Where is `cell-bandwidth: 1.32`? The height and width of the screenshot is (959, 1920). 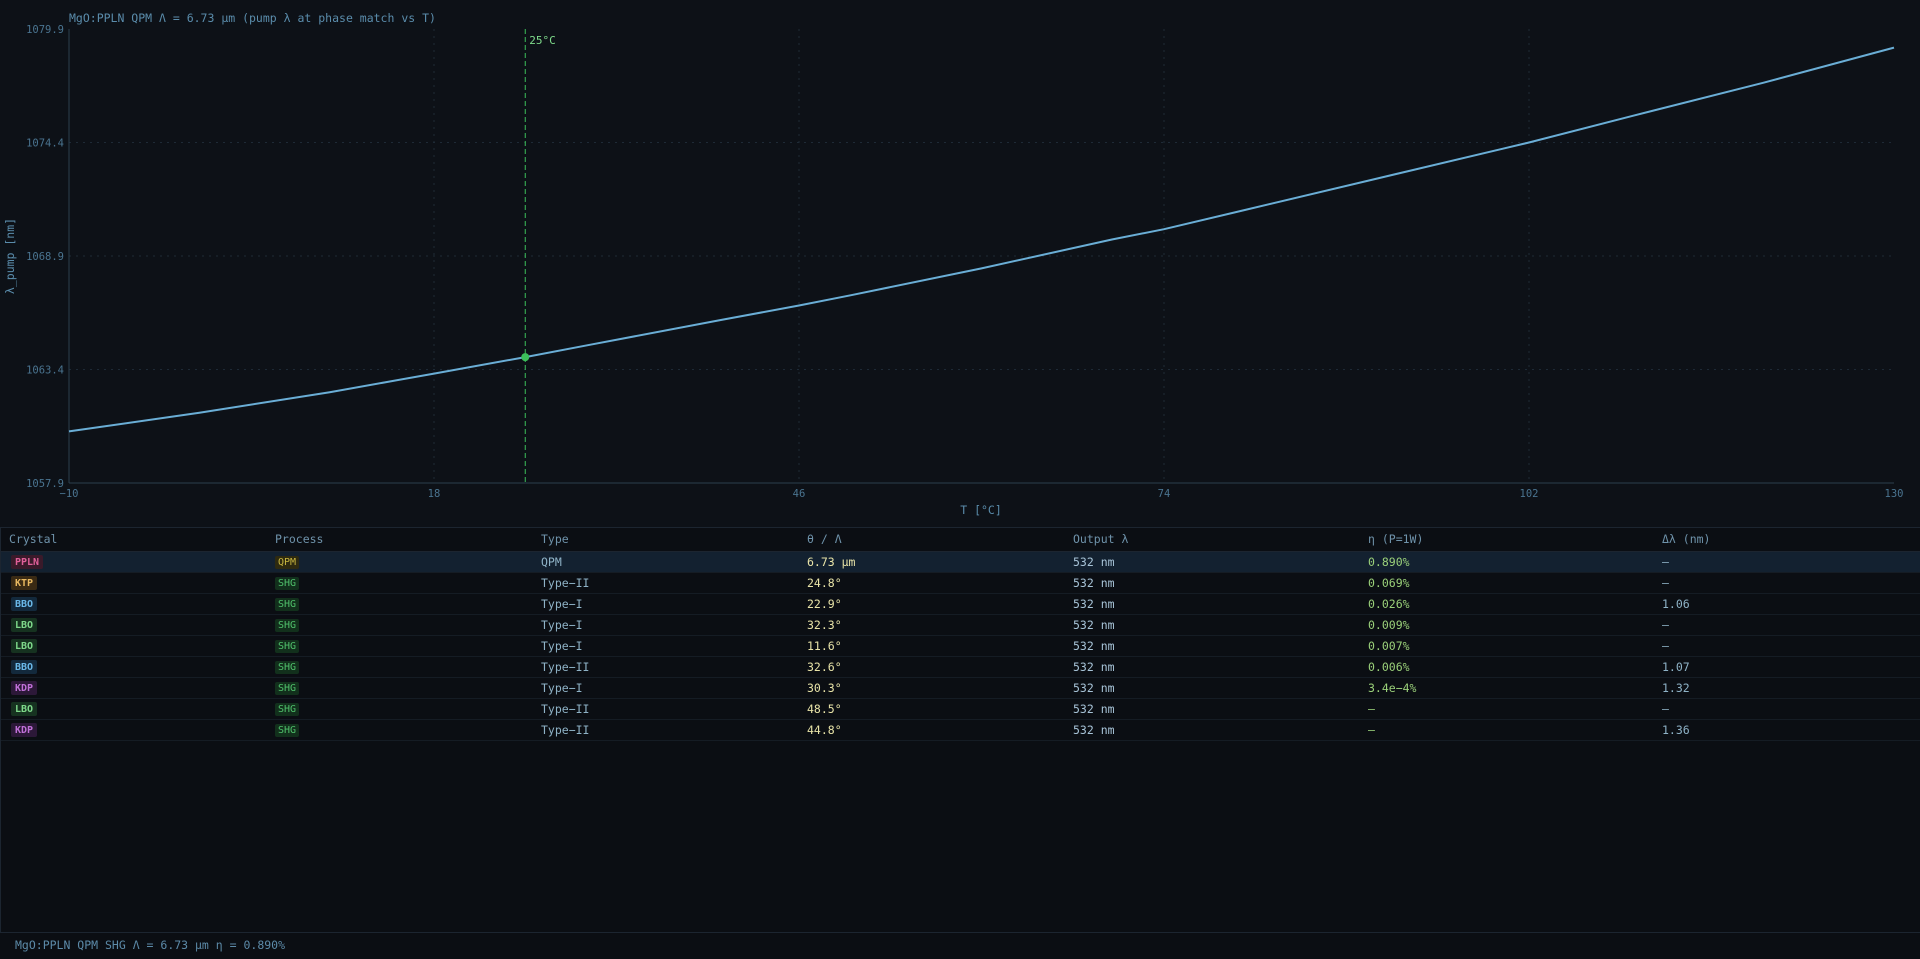
cell-bandwidth: 1.32 is located at coordinates (1676, 687).